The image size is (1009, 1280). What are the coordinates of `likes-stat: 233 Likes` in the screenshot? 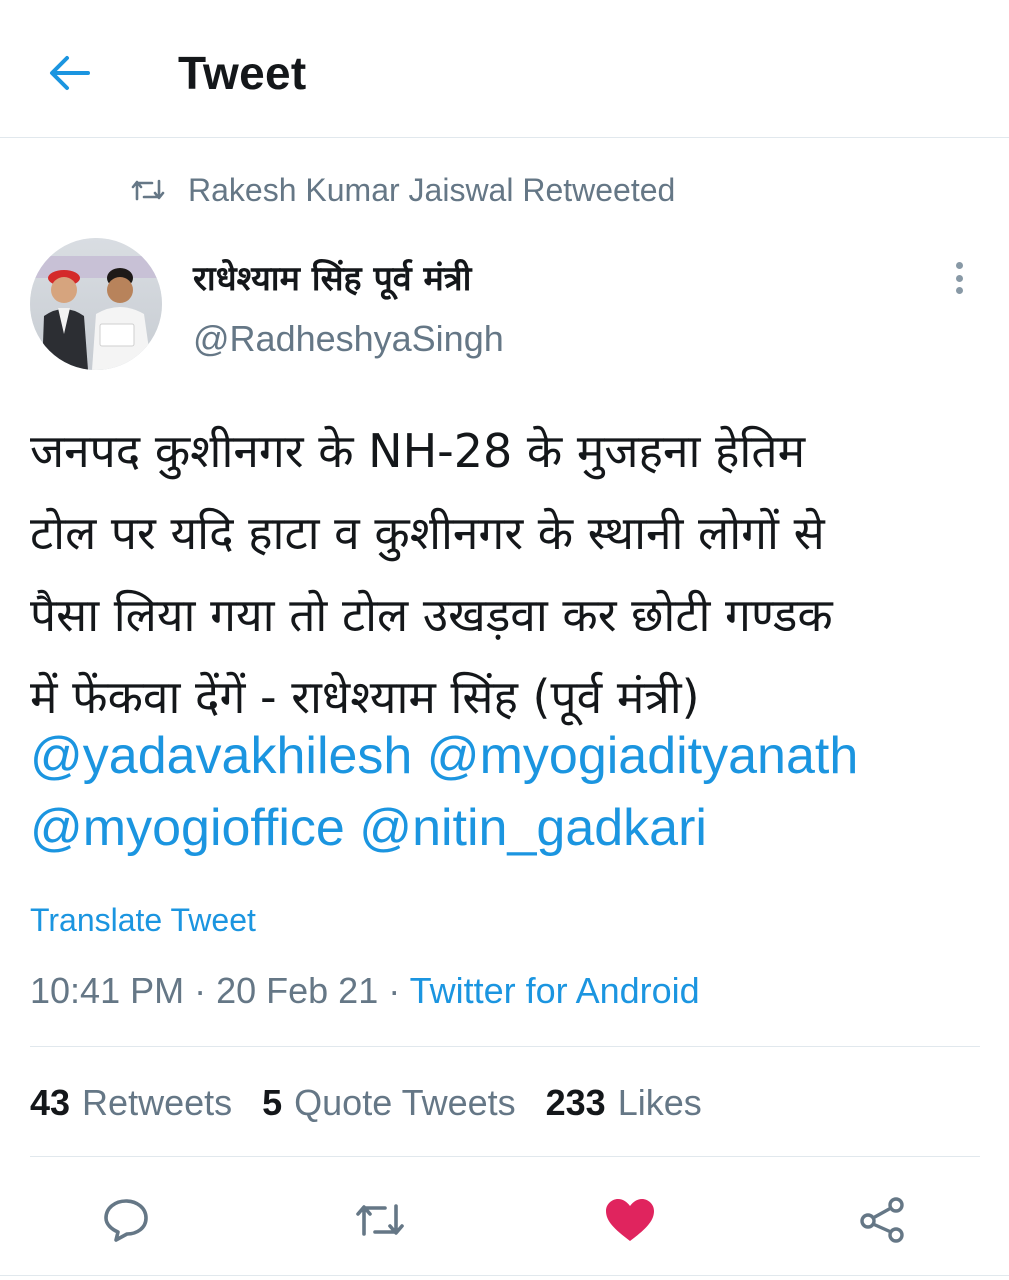 It's located at (624, 1103).